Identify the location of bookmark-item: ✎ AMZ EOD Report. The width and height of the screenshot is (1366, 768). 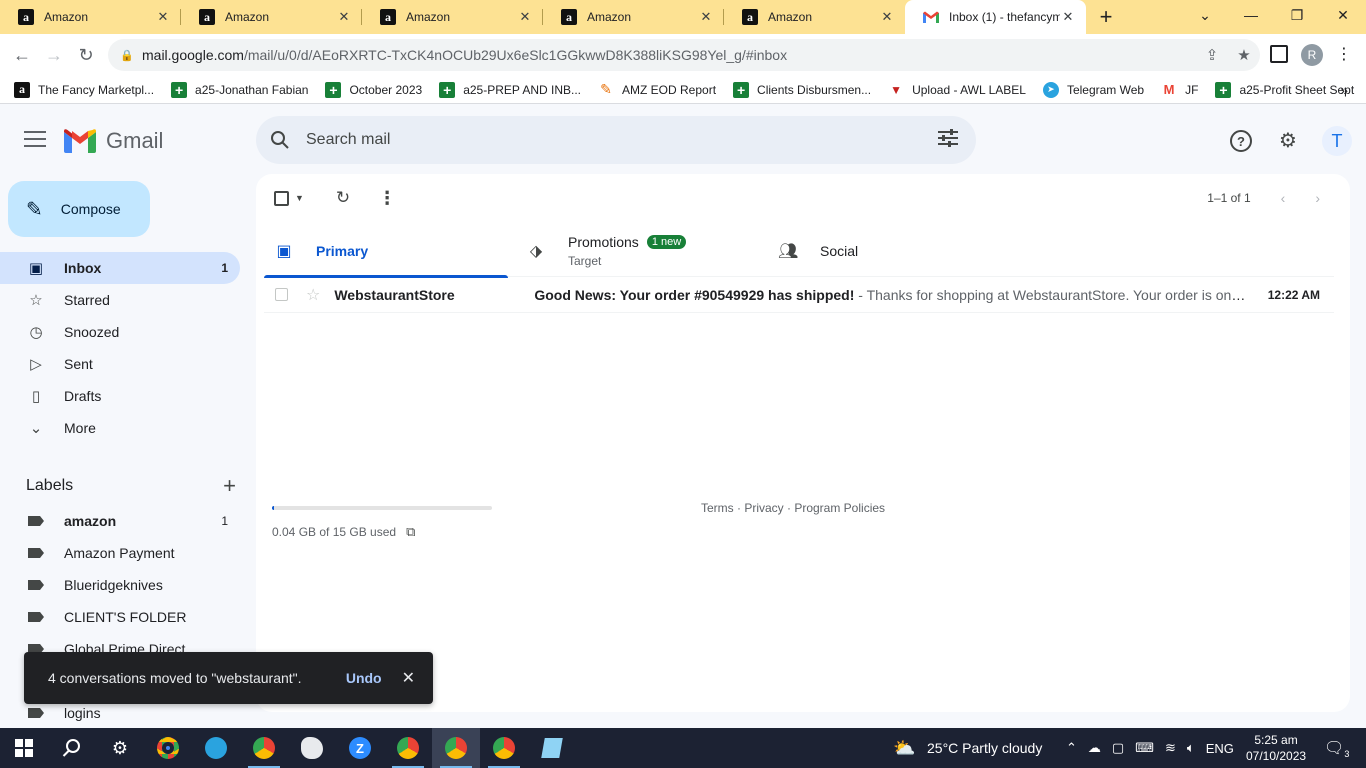
(657, 89).